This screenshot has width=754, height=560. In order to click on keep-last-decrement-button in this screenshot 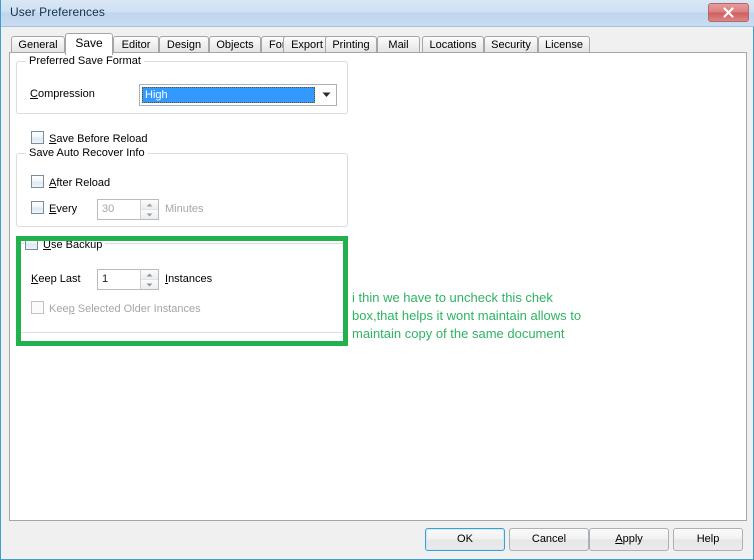, I will do `click(149, 284)`.